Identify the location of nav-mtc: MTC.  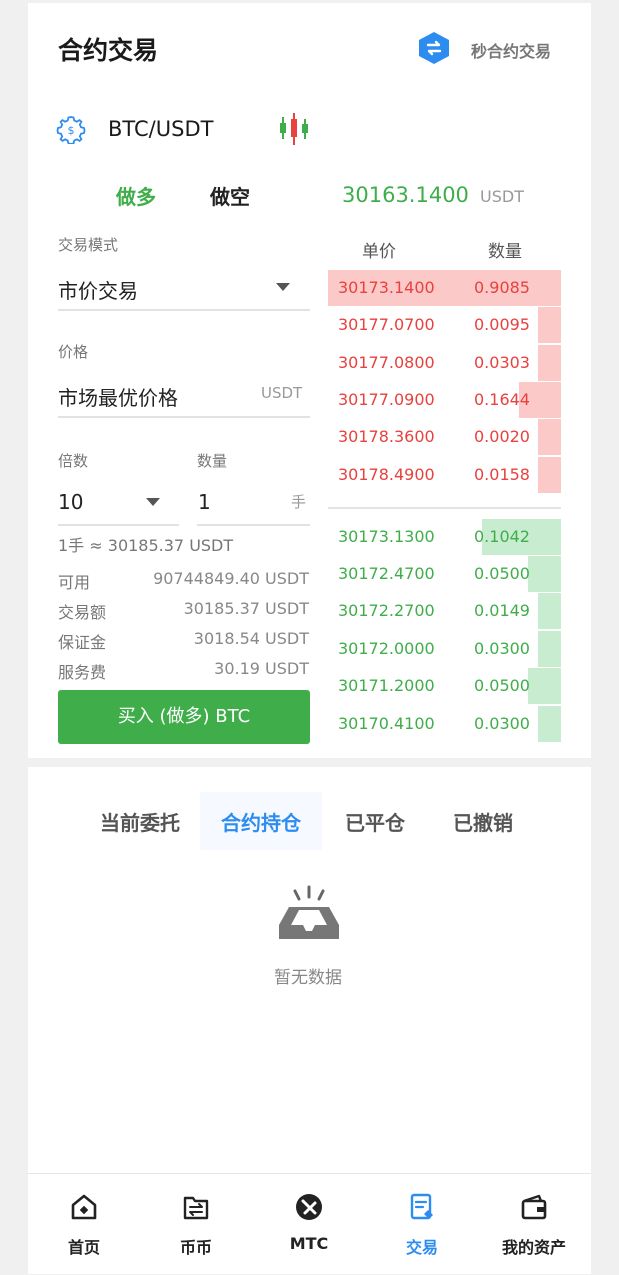
(309, 1224).